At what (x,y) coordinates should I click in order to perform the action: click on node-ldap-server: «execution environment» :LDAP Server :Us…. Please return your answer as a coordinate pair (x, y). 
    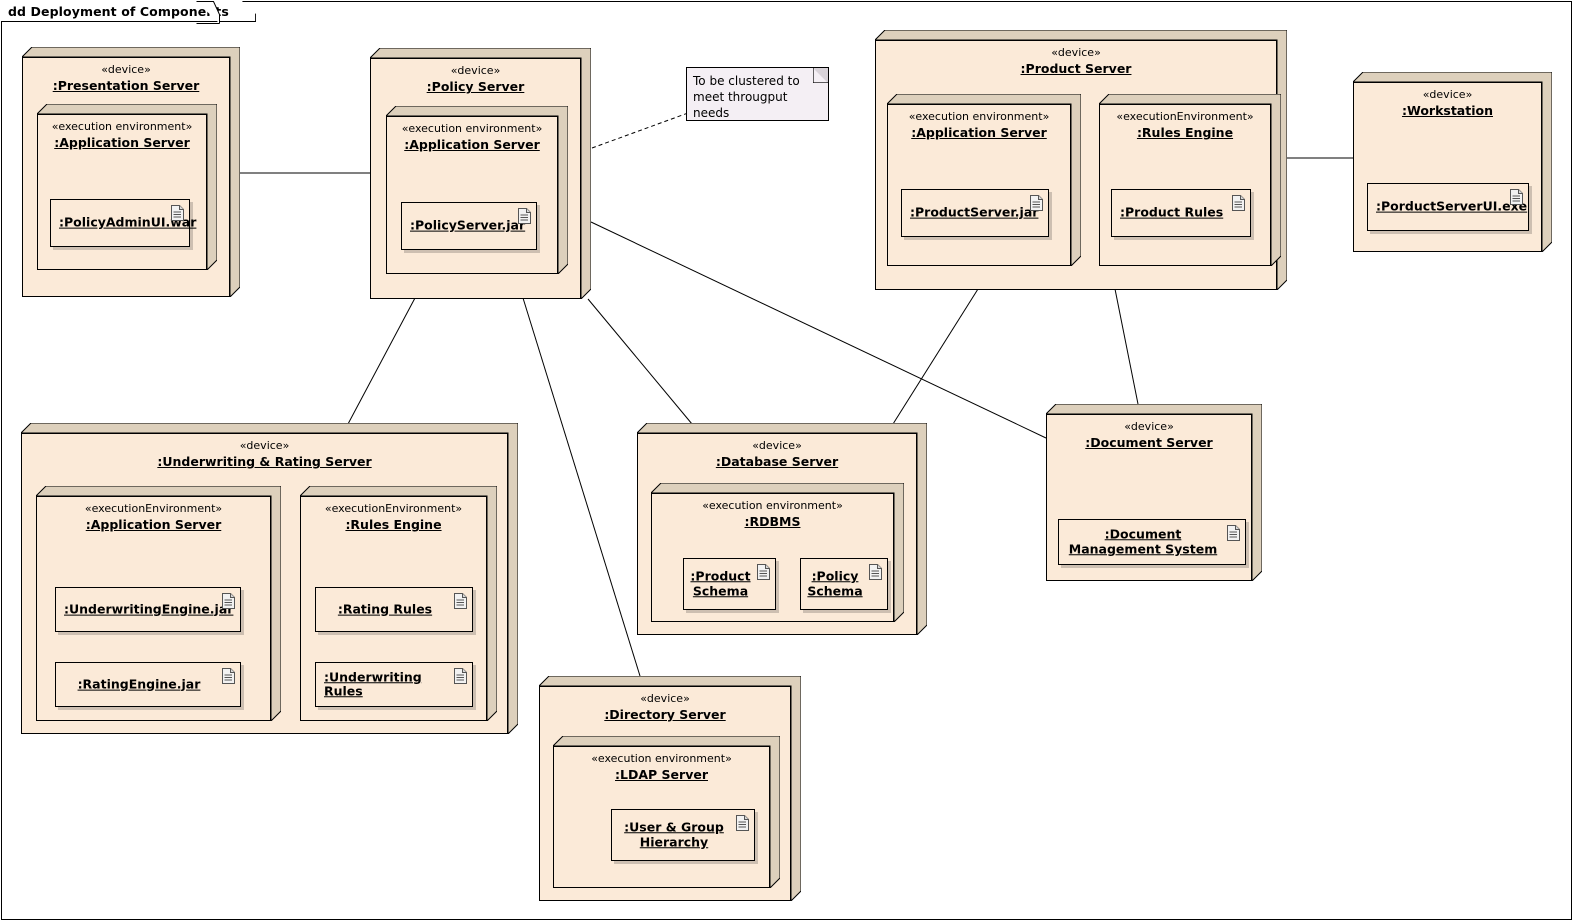
    Looking at the image, I should click on (666, 812).